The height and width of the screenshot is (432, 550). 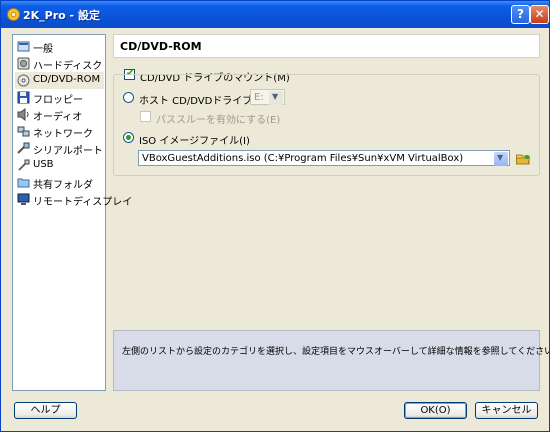 I want to click on passthrough-checkbox, so click(x=145, y=116).